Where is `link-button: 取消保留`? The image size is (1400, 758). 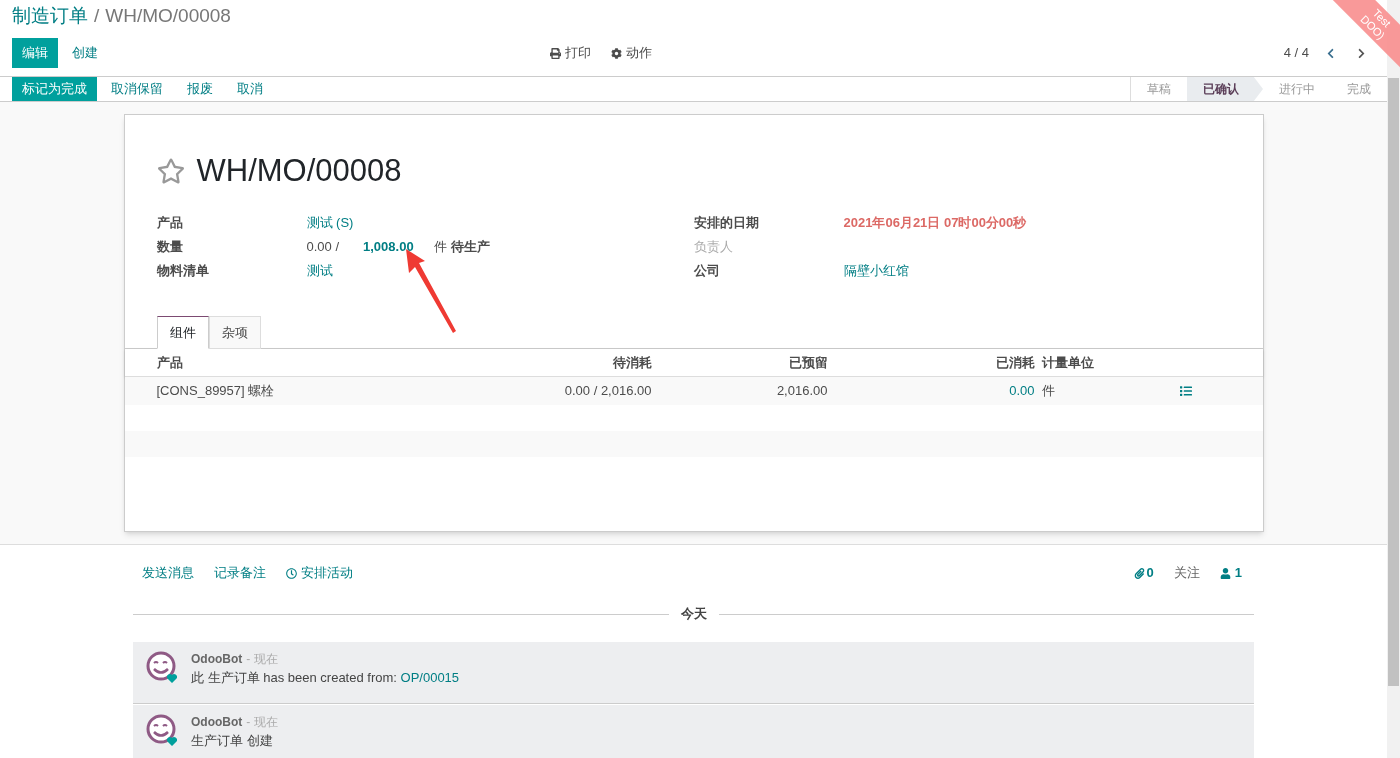 link-button: 取消保留 is located at coordinates (137, 89).